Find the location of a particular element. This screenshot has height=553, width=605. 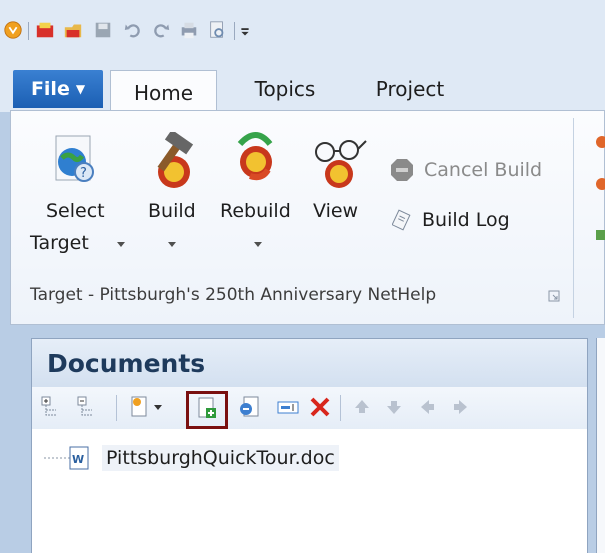

hammer-icon is located at coordinates (175, 160).